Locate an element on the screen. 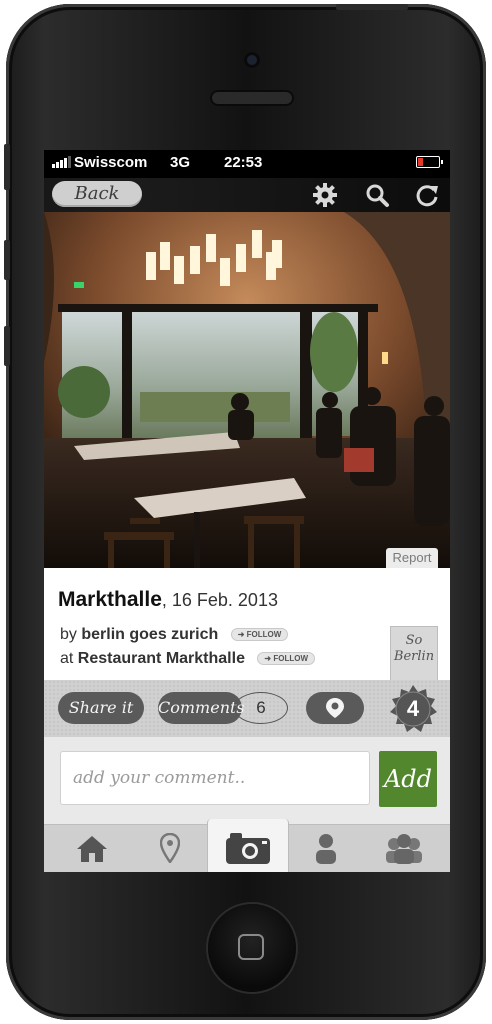  network-type: 3G is located at coordinates (180, 162).